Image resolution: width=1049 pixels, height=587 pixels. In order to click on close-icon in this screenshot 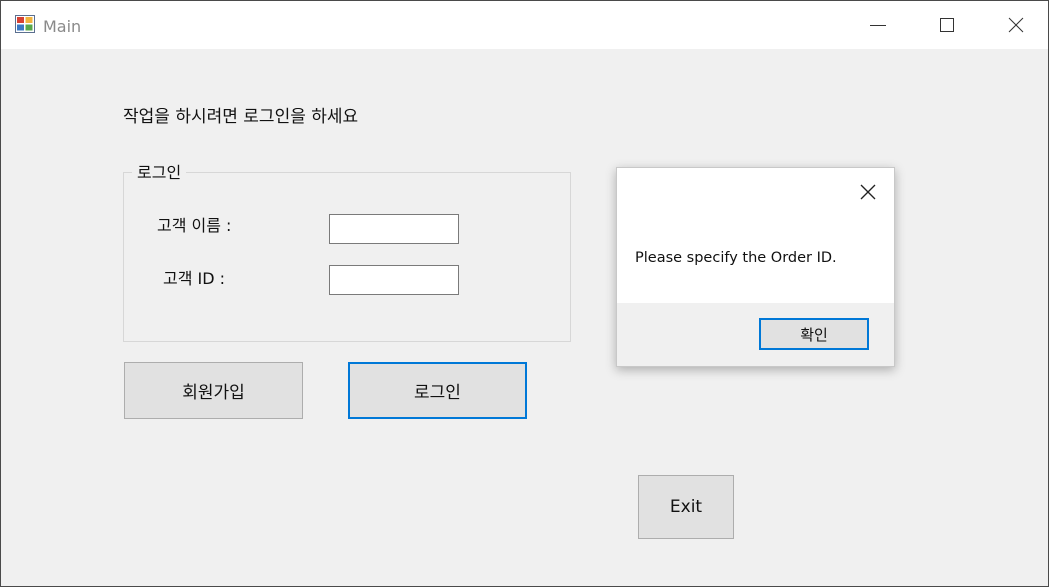, I will do `click(1016, 25)`.